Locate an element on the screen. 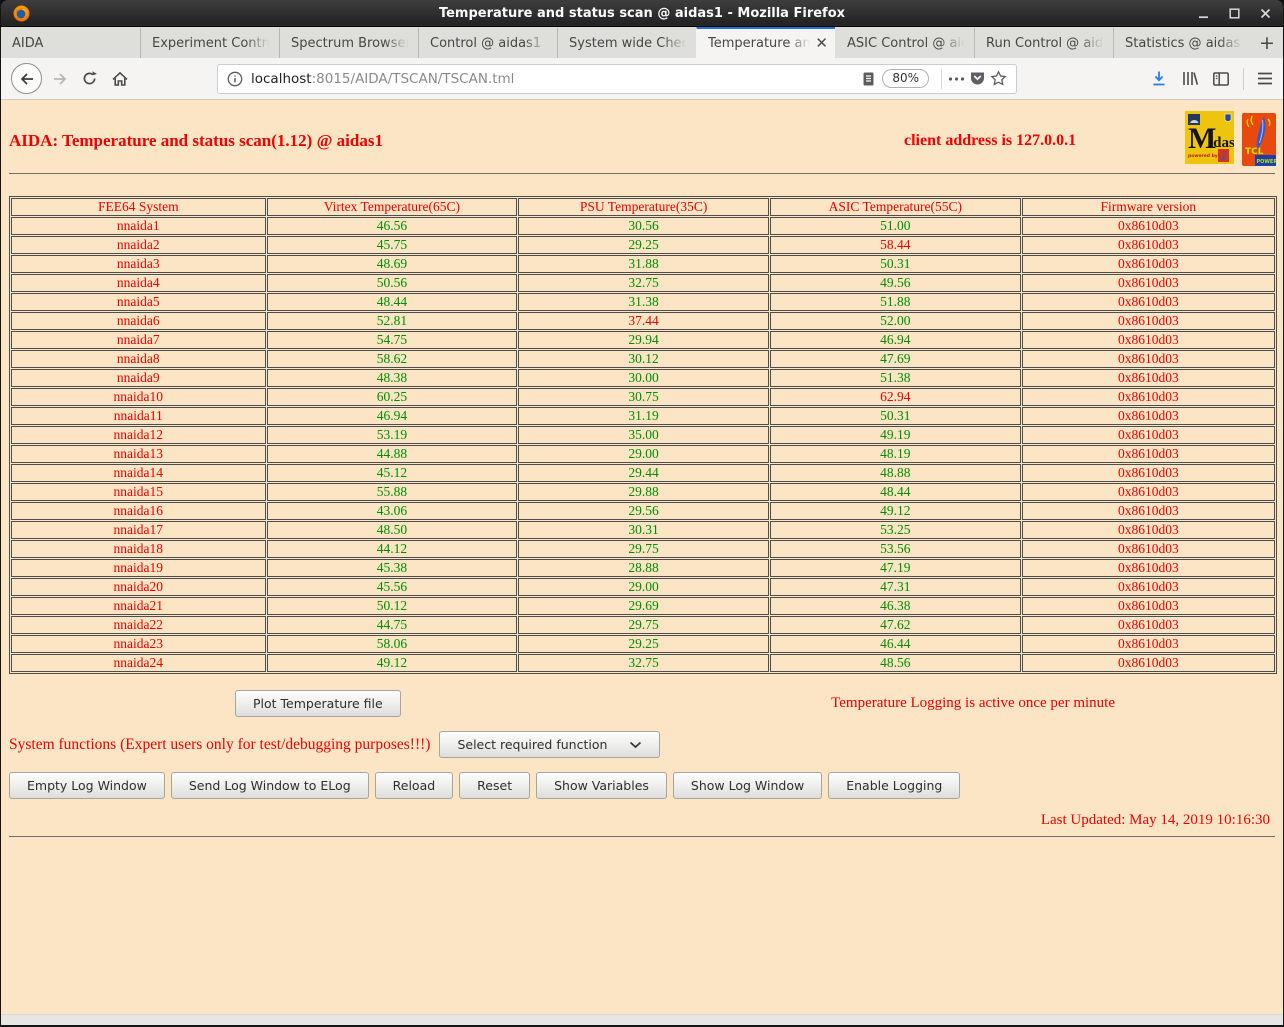 The height and width of the screenshot is (1027, 1284). empty-log-window-button: Empty Log Window is located at coordinates (87, 785).